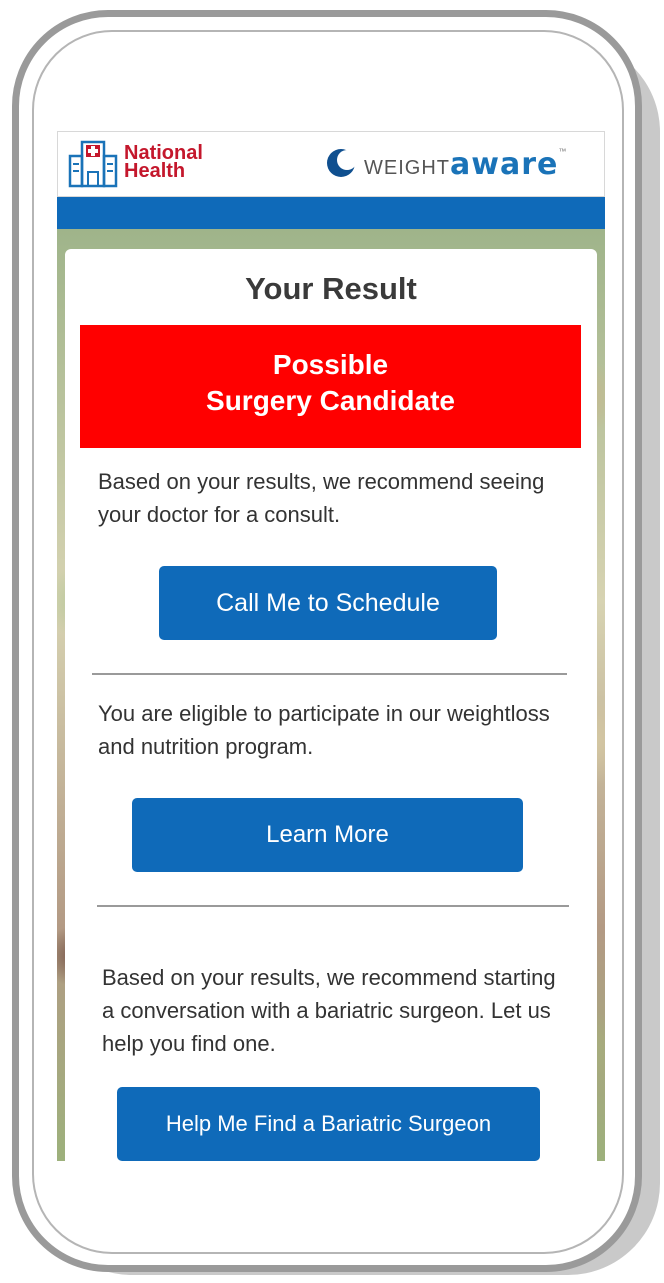 This screenshot has width=664, height=1283. What do you see at coordinates (331, 213) in the screenshot?
I see `header-blue-band` at bounding box center [331, 213].